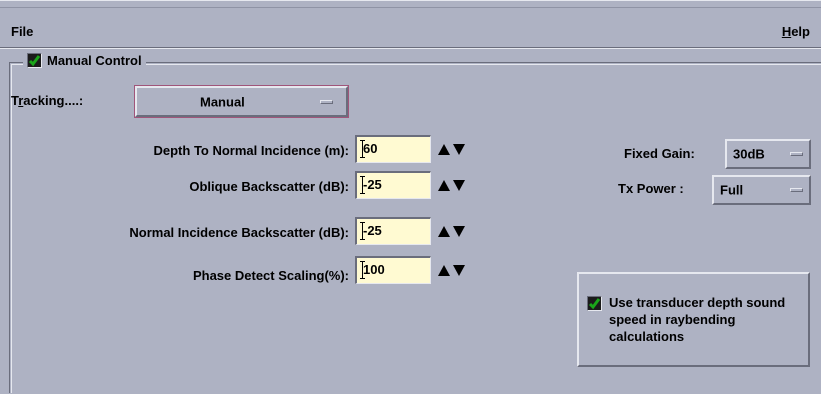  I want to click on depth-to-normal-incidence-value: 60, so click(370, 148).